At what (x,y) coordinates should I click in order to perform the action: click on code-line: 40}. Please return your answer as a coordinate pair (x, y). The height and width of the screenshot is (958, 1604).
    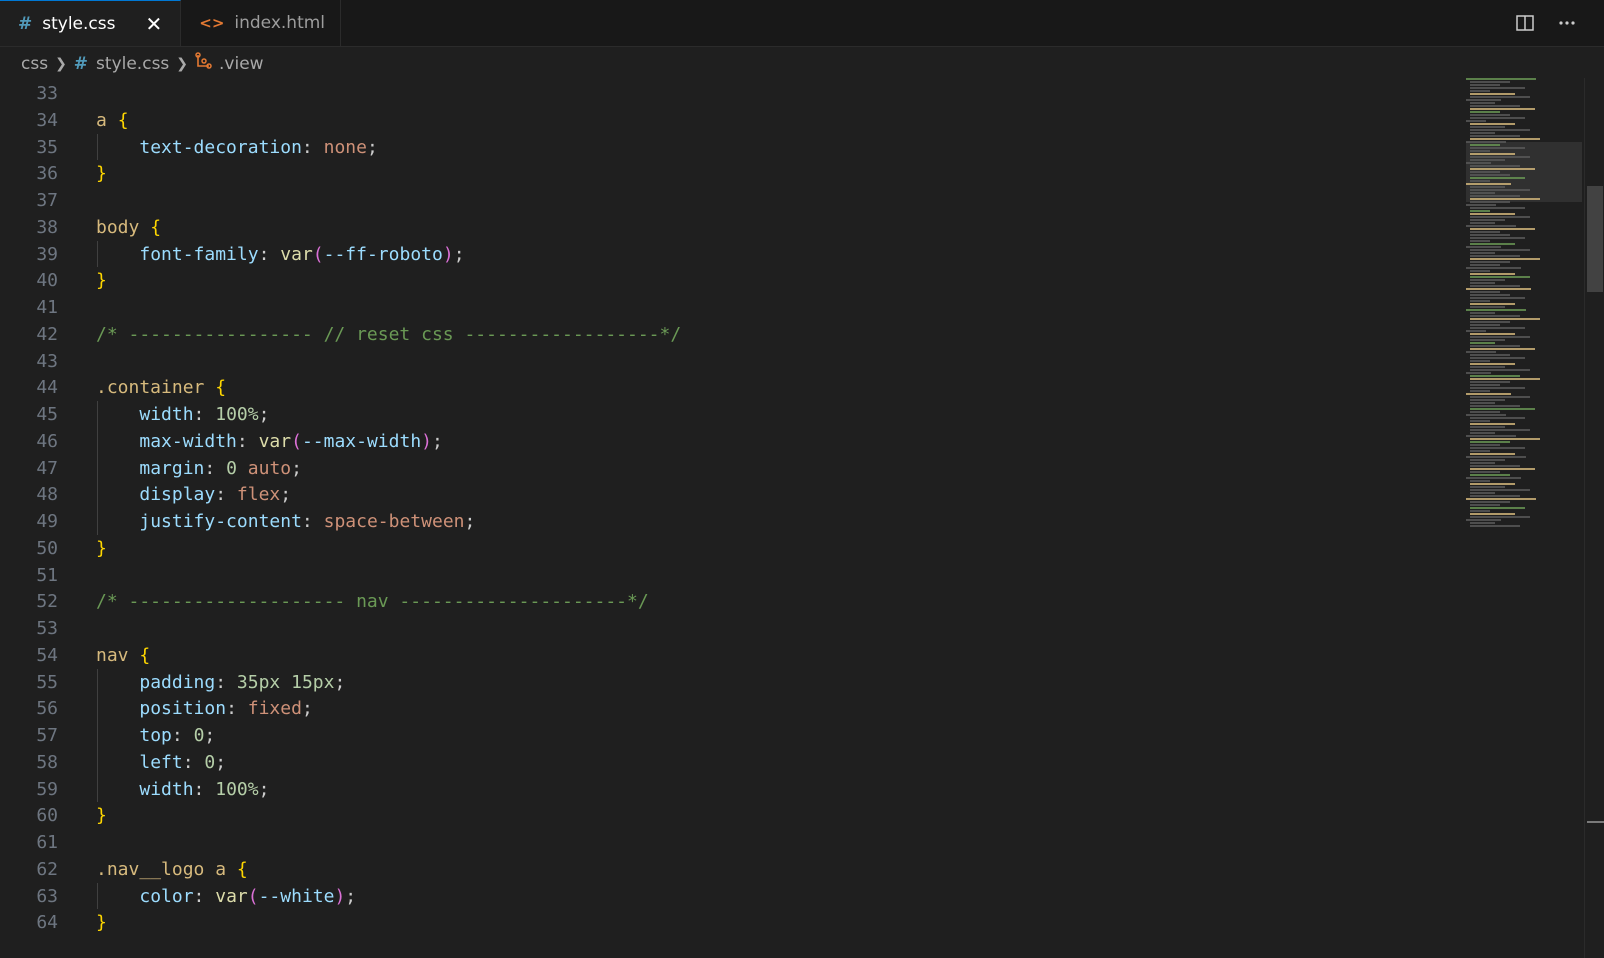
    Looking at the image, I should click on (730, 280).